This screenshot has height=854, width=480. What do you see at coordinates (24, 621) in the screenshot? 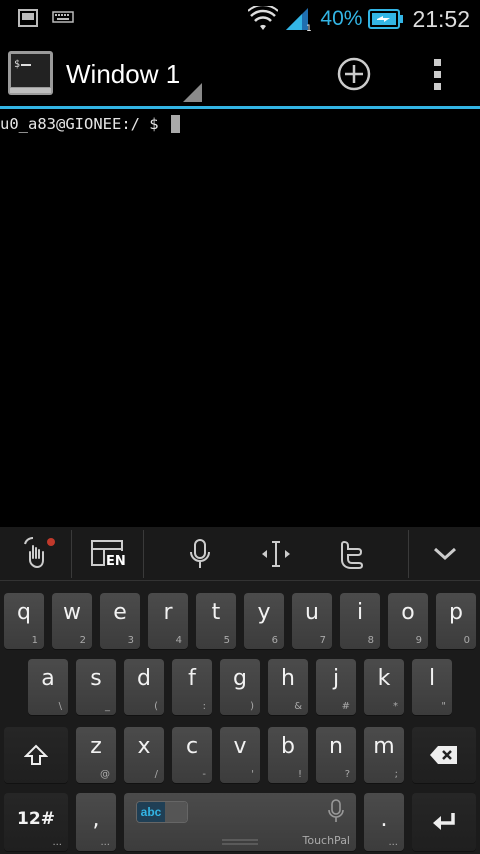
I see `key-q: q1` at bounding box center [24, 621].